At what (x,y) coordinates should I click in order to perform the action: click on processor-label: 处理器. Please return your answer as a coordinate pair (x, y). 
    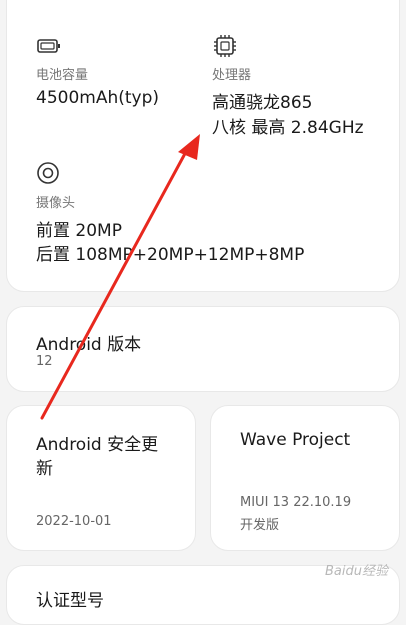
    Looking at the image, I should click on (232, 75).